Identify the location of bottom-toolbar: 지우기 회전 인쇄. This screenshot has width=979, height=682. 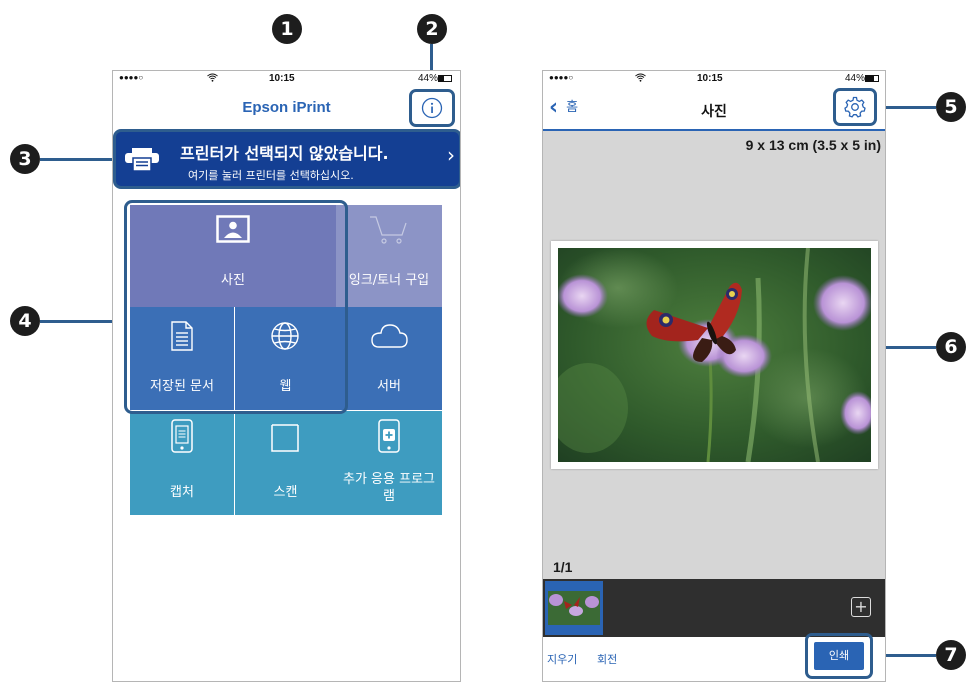
(714, 657).